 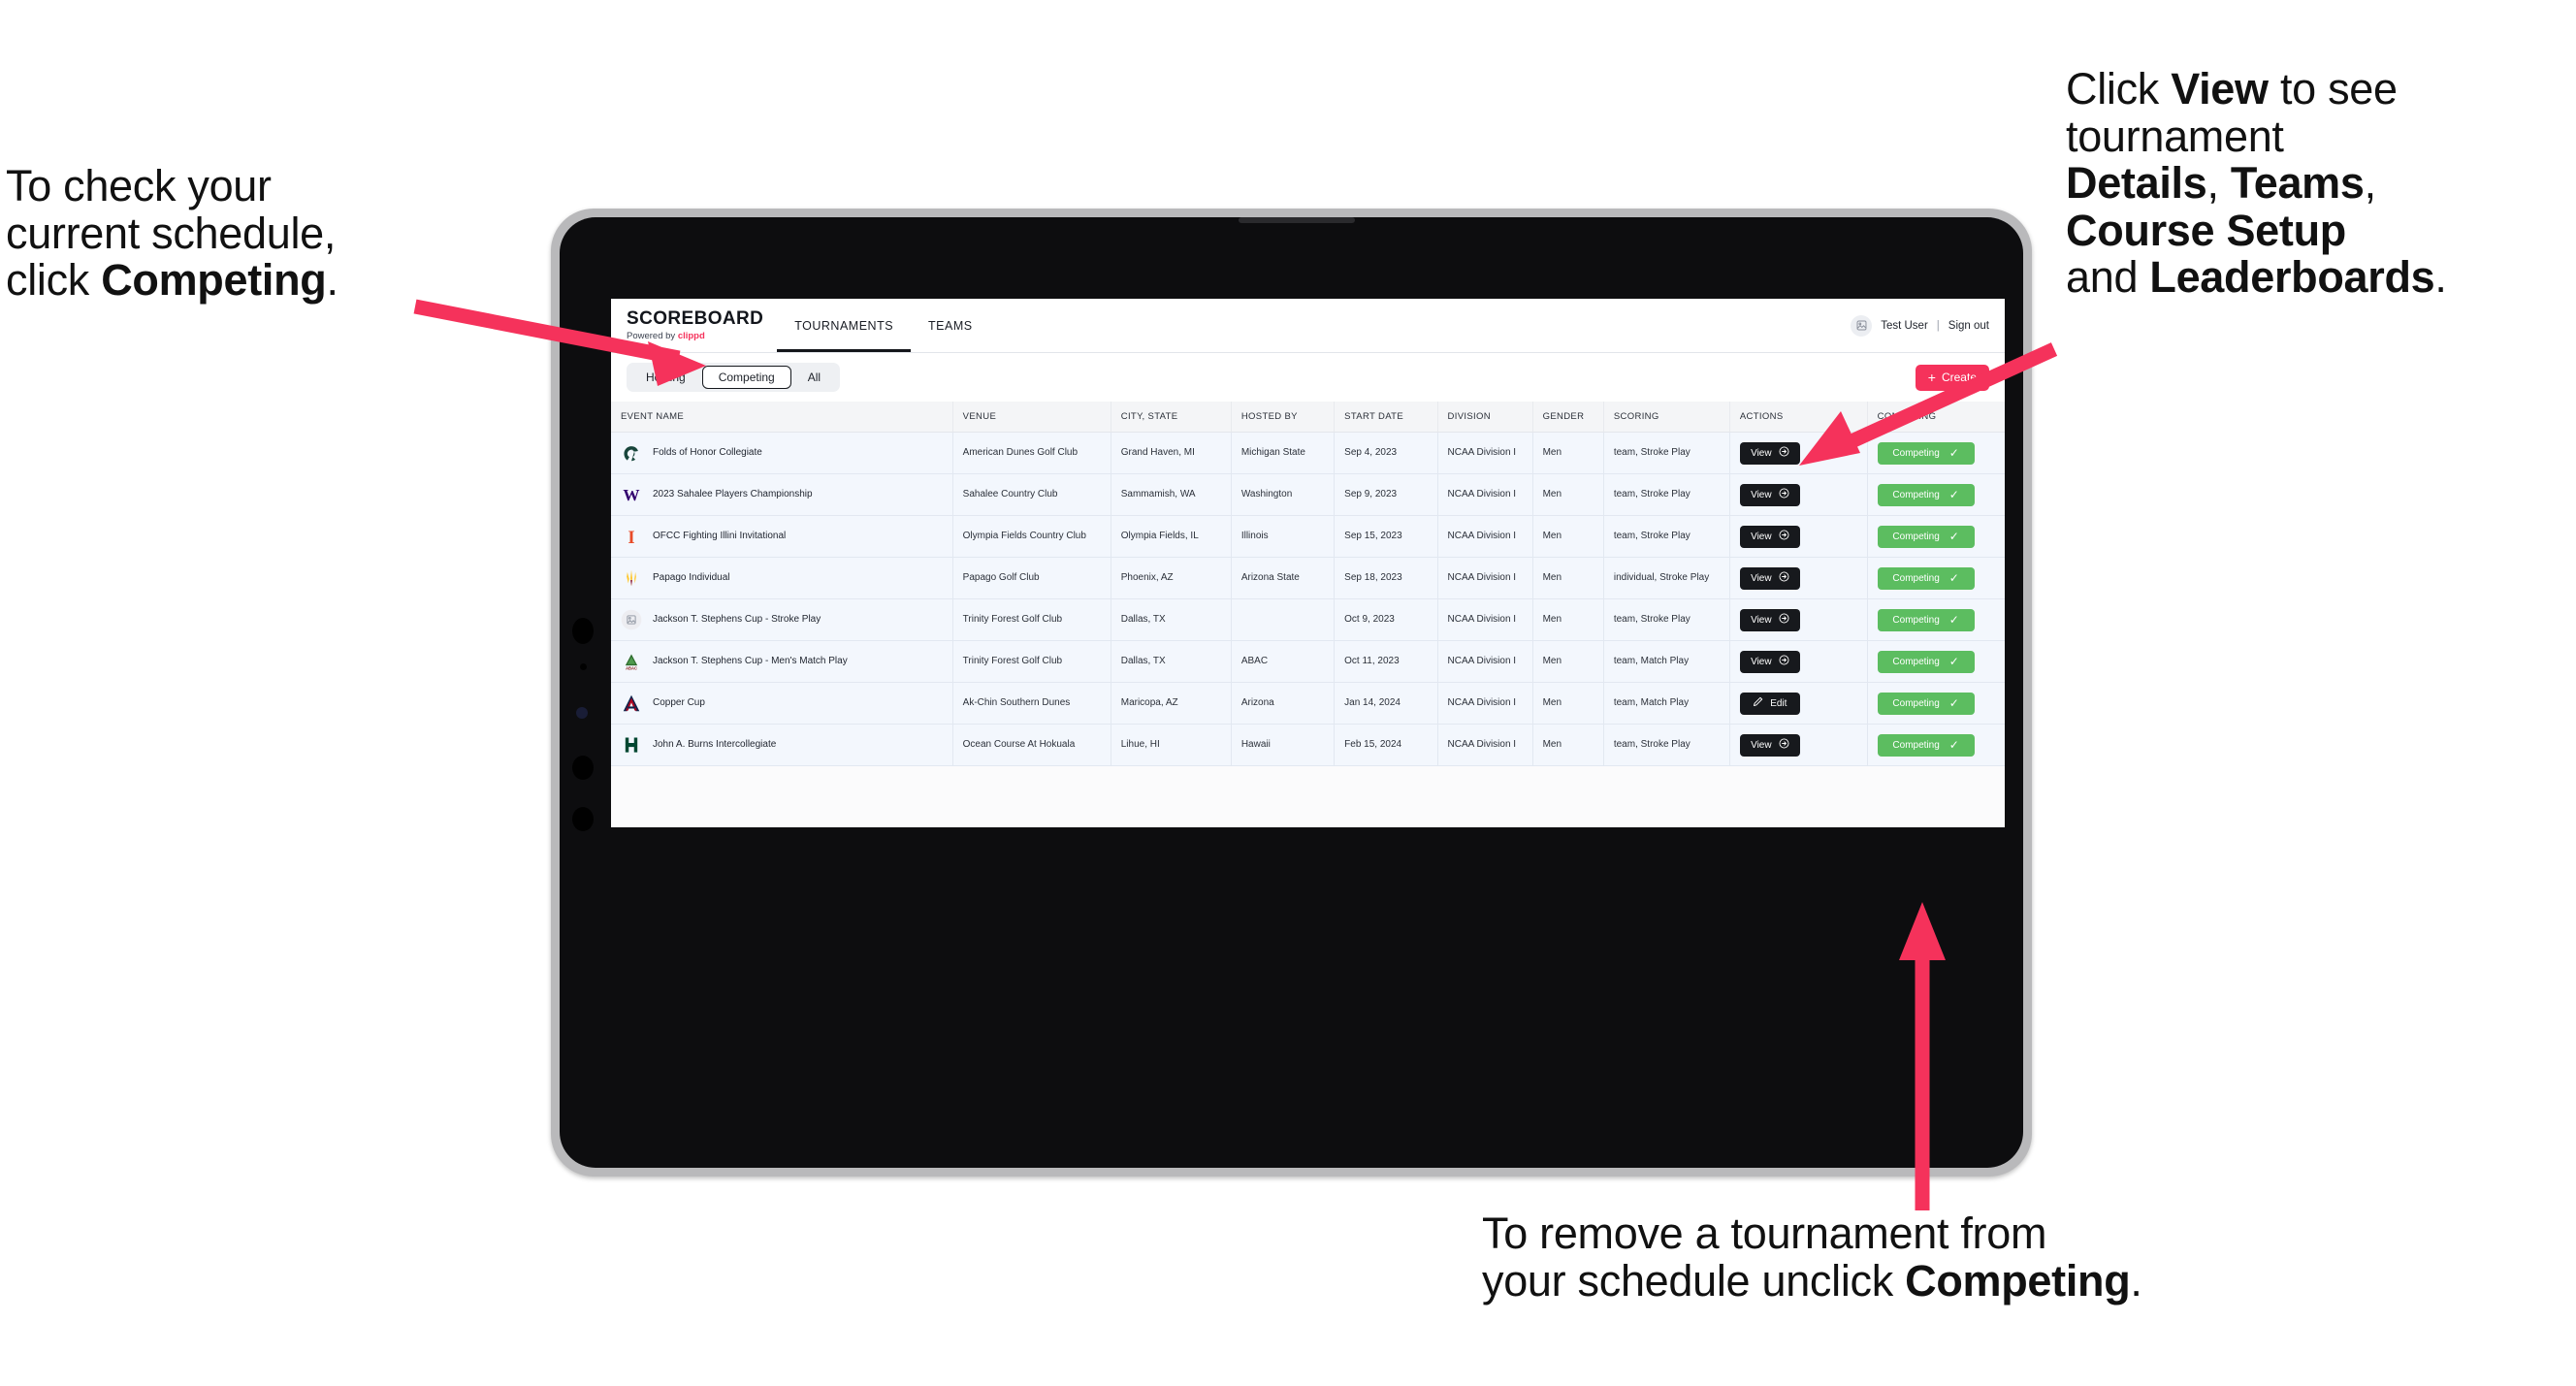 I want to click on arrow-to-view-button, so click(x=1928, y=404).